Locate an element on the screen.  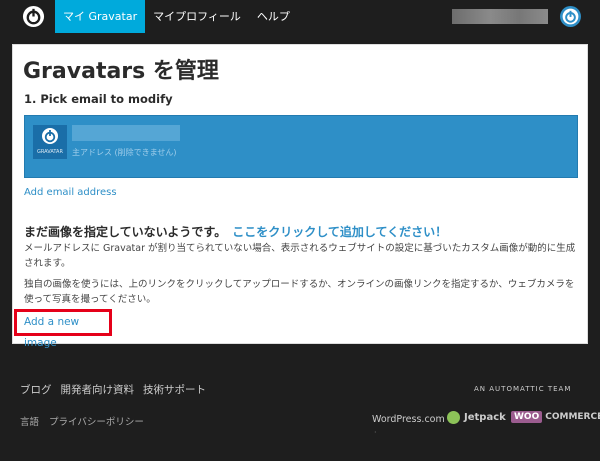
no-image-text: まだ画像を指定していないようです。 is located at coordinates (125, 232).